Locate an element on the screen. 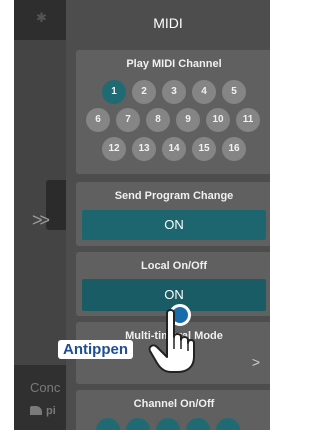 Image resolution: width=320 pixels, height=430 pixels. channel-button-7: 7 is located at coordinates (128, 120).